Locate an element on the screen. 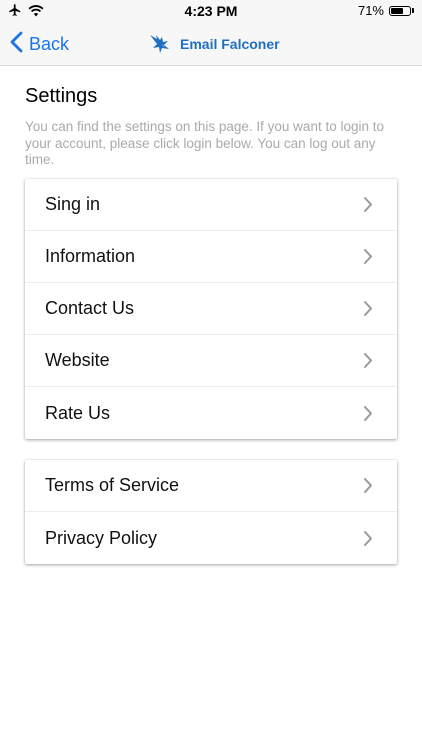 This screenshot has width=422, height=750. row-terms-of-service: Terms of Service is located at coordinates (211, 486).